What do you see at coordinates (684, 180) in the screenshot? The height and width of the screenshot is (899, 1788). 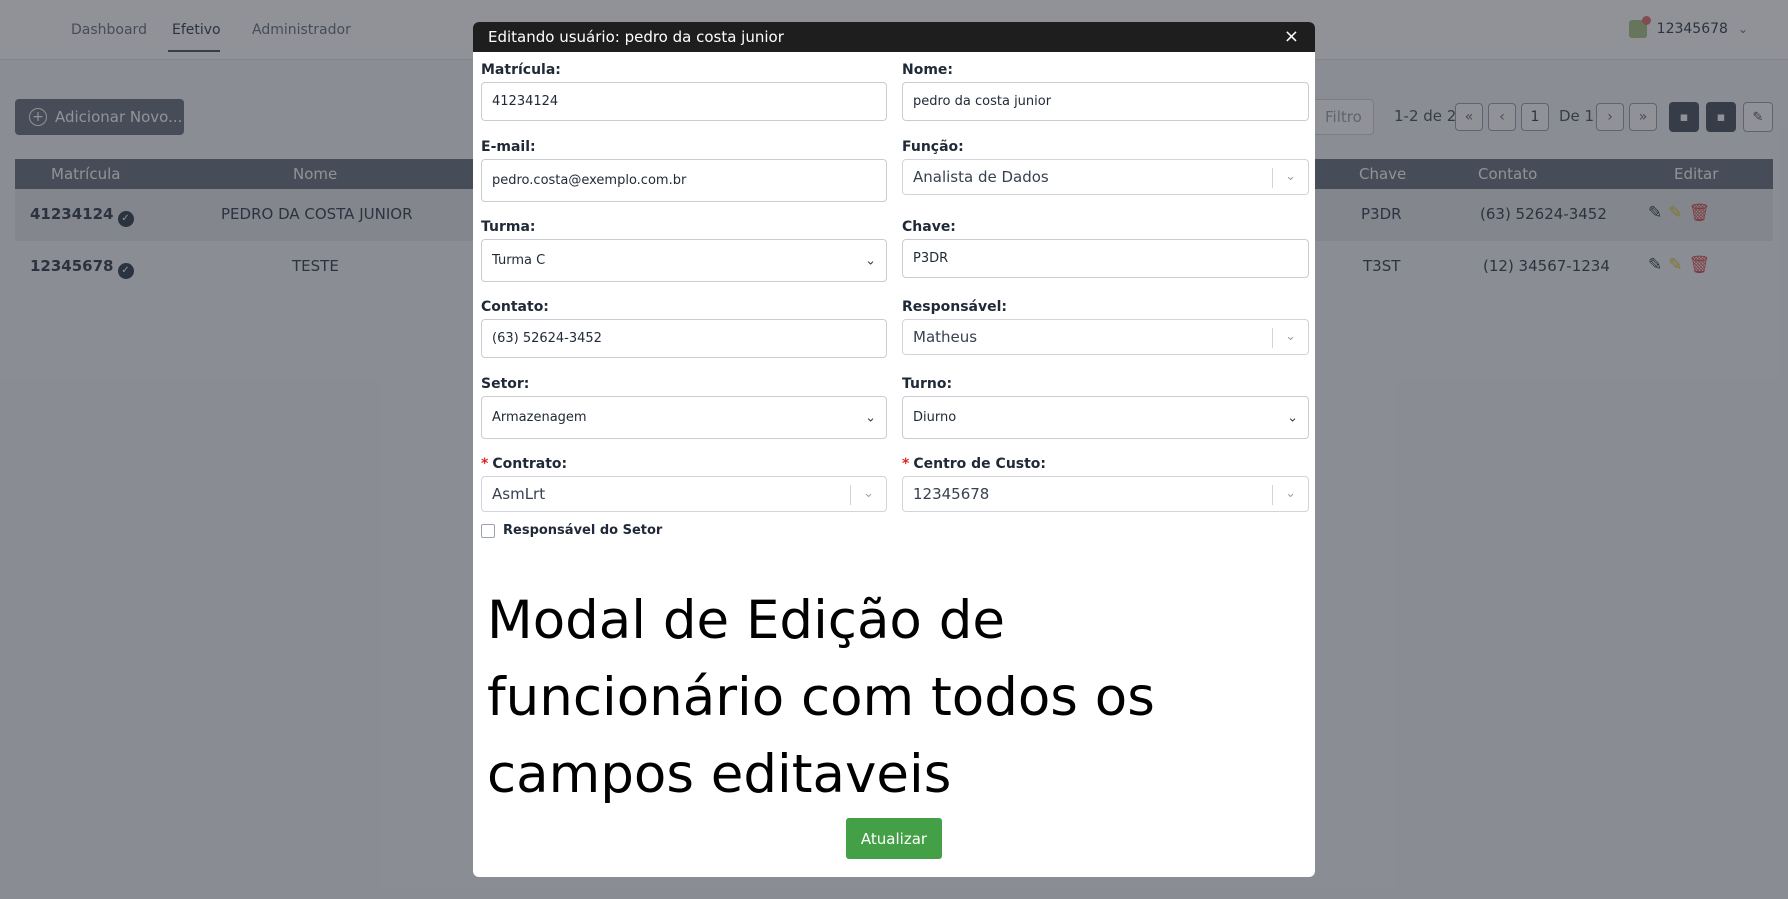 I see `email-input: pedro.costa@exemplo.com.br` at bounding box center [684, 180].